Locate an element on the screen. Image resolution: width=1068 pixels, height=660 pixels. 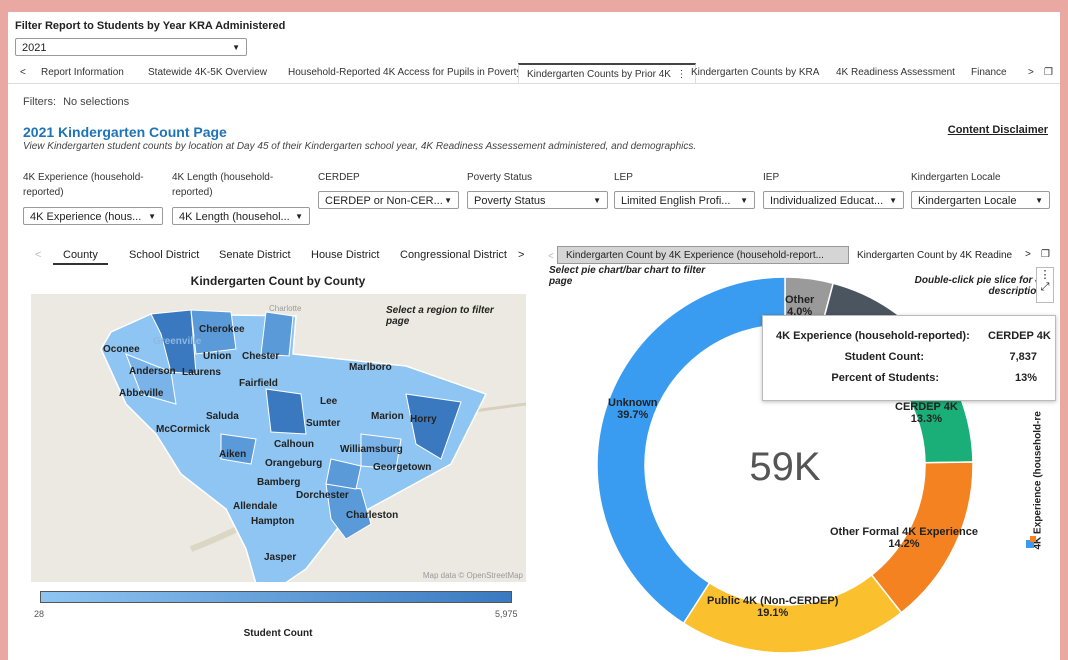
subtab-house-district: House District is located at coordinates (345, 255).